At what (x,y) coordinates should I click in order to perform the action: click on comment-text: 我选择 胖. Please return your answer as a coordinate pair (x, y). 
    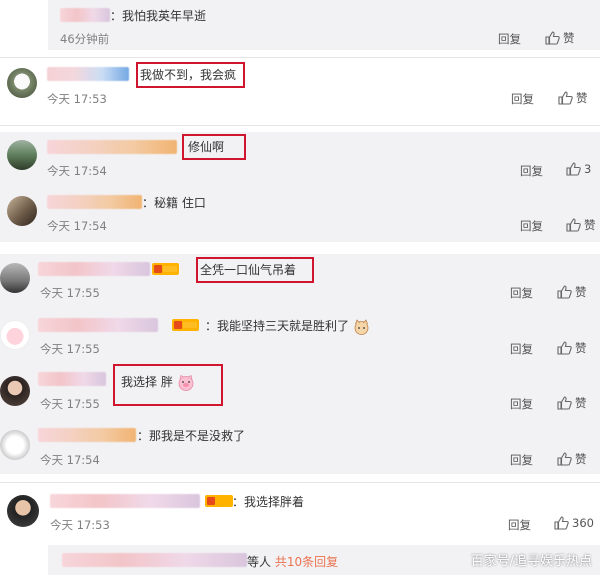
    Looking at the image, I should click on (158, 382).